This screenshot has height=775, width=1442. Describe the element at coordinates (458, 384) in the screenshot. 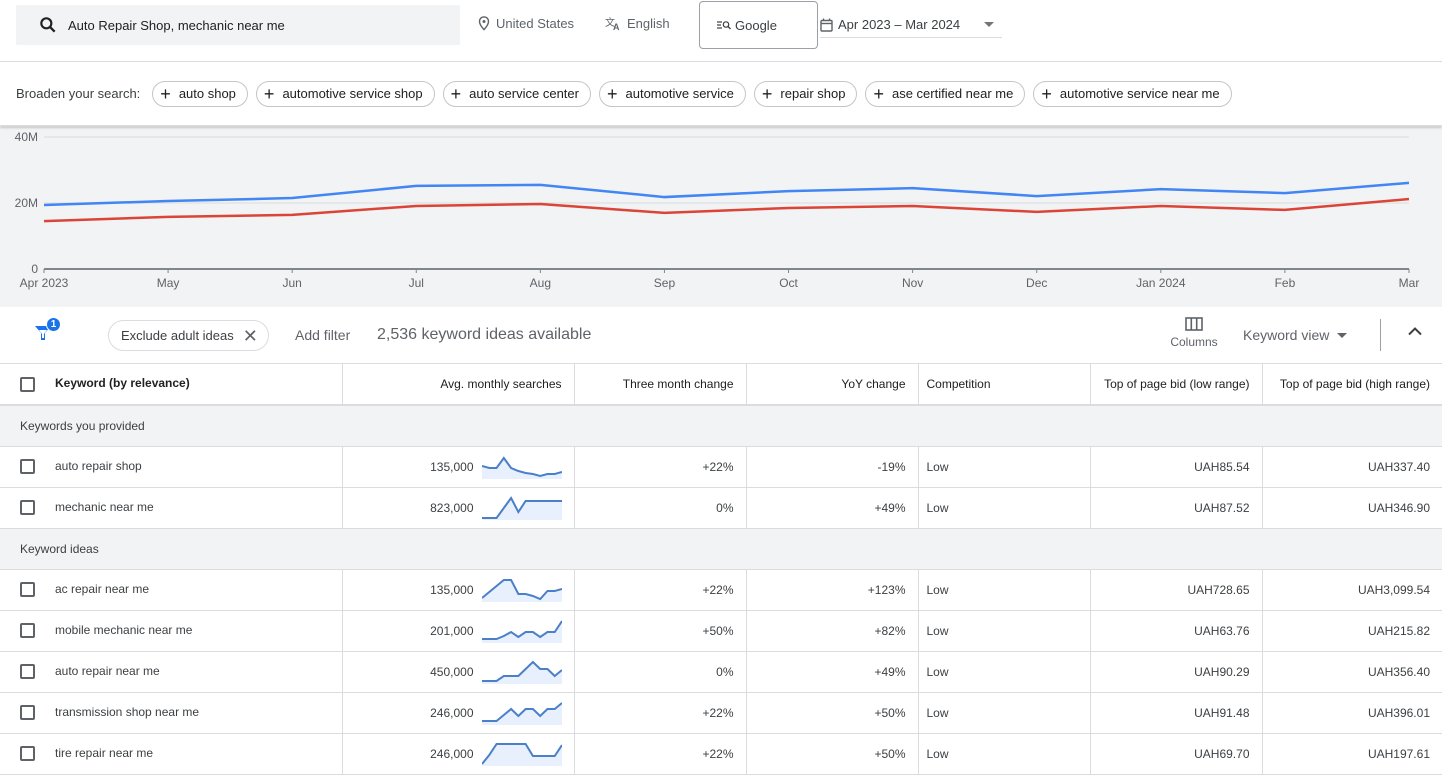

I see `header-avg-monthly-searches: Avg. monthly searches` at that location.